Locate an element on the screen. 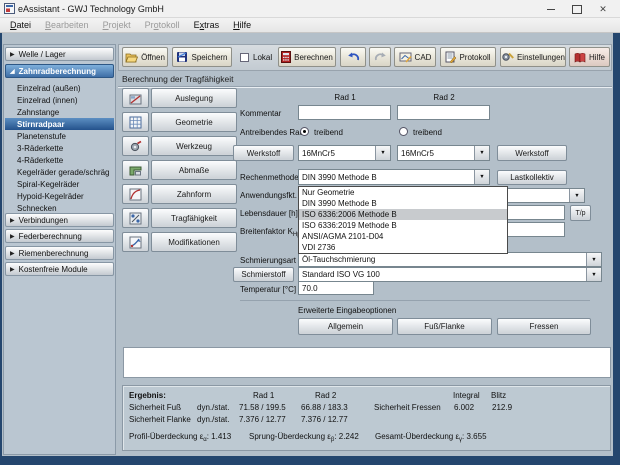 The height and width of the screenshot is (465, 620). close-icon: ✕ is located at coordinates (603, 8).